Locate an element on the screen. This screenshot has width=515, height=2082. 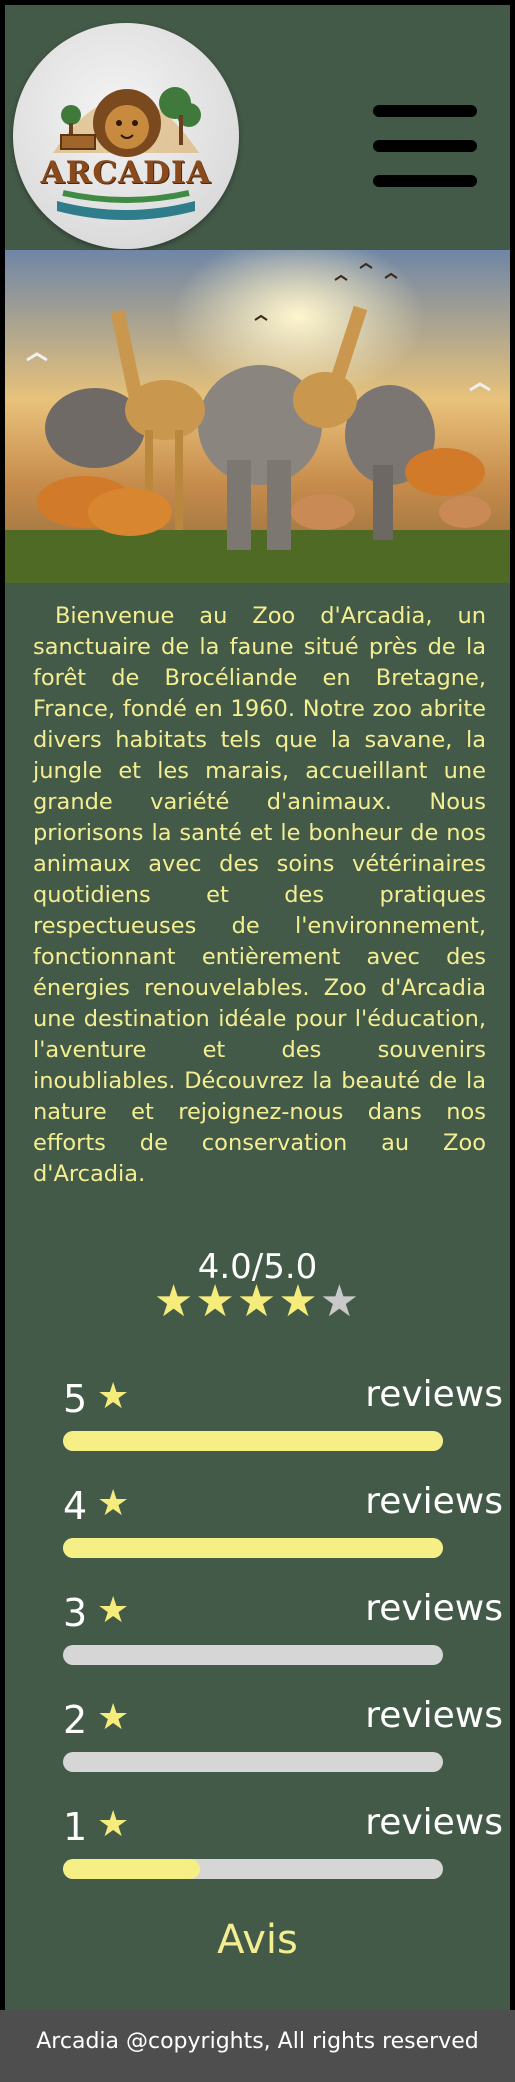
logo-text: ARCADIA is located at coordinates (126, 173).